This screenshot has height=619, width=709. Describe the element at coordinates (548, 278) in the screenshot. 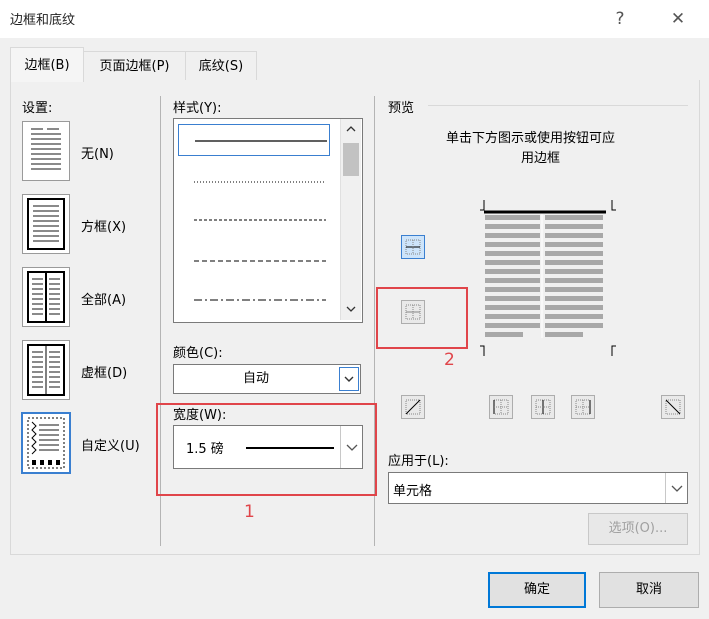

I see `preview-diagram` at that location.